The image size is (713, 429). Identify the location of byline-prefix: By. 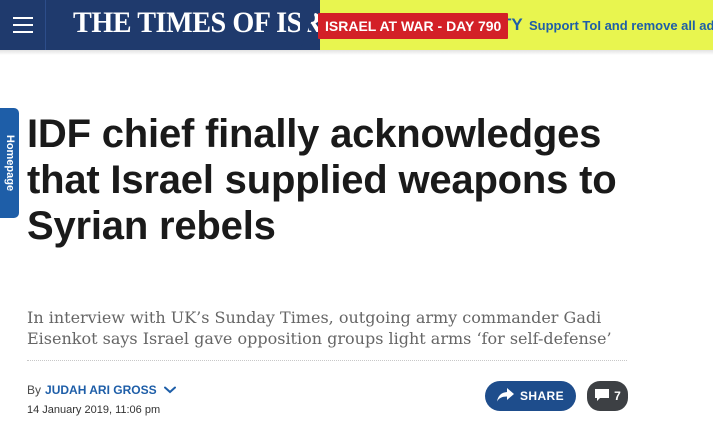
(34, 390).